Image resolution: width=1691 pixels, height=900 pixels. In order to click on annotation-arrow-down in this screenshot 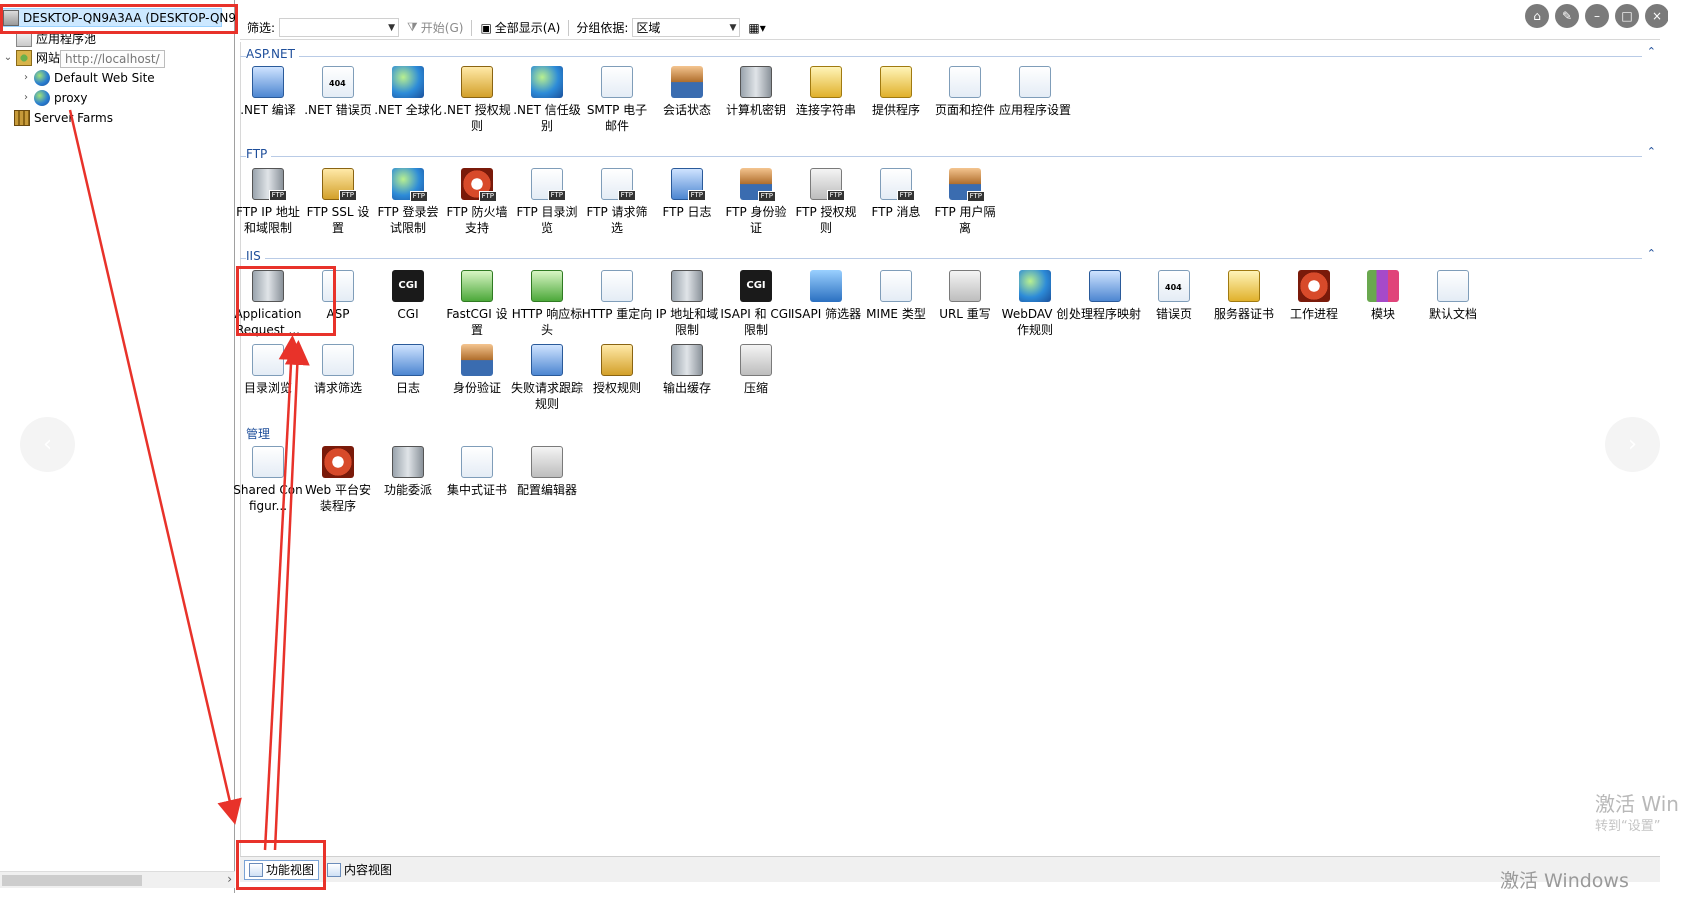, I will do `click(155, 467)`.